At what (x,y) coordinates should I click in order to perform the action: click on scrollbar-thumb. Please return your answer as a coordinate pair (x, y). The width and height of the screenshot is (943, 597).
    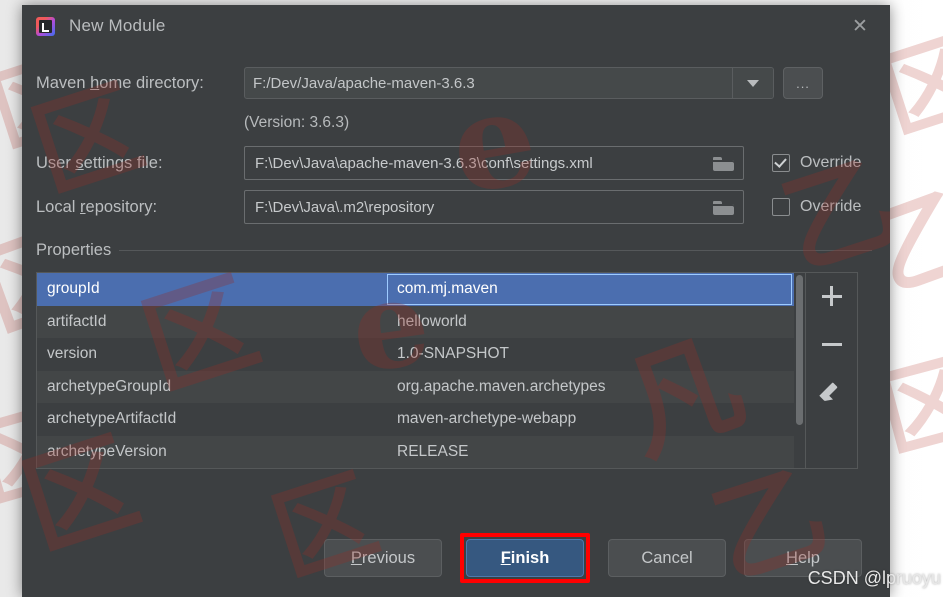
    Looking at the image, I should click on (799, 350).